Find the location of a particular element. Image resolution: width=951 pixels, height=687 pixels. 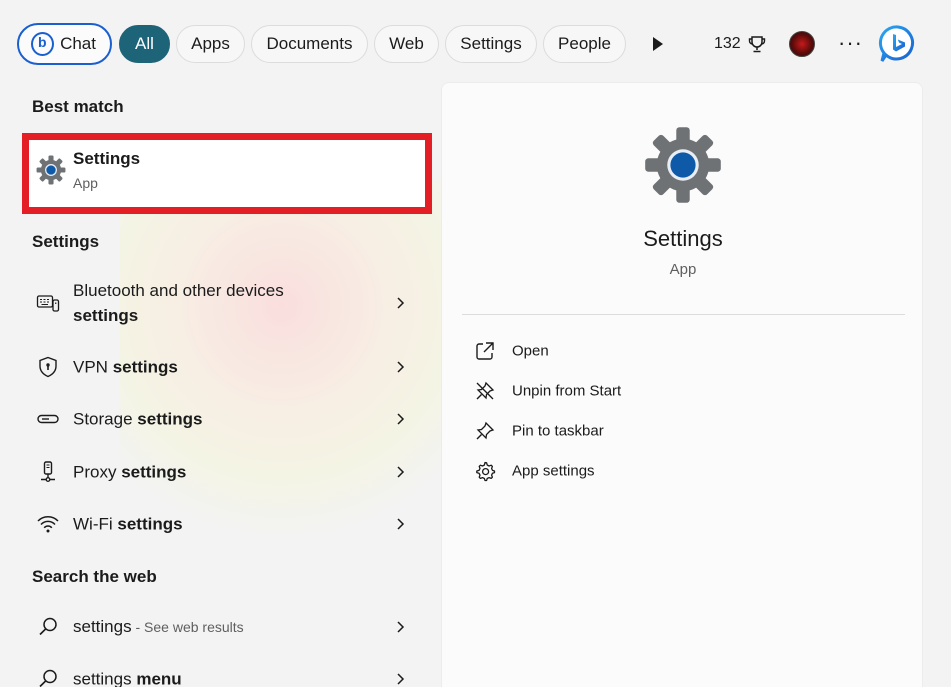

open-icon is located at coordinates (485, 351).